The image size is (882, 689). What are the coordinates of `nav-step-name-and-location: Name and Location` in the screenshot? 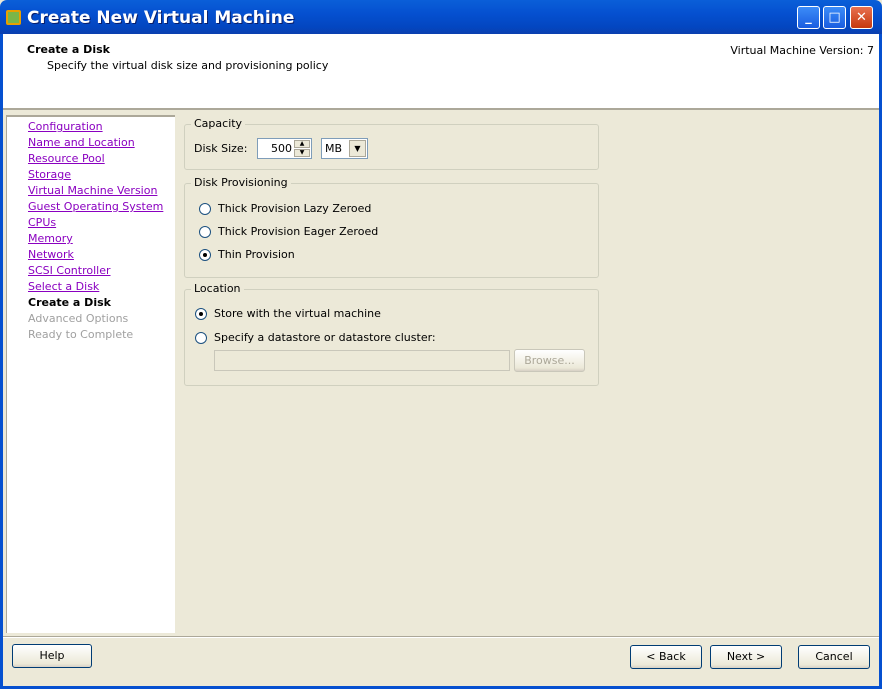 It's located at (81, 142).